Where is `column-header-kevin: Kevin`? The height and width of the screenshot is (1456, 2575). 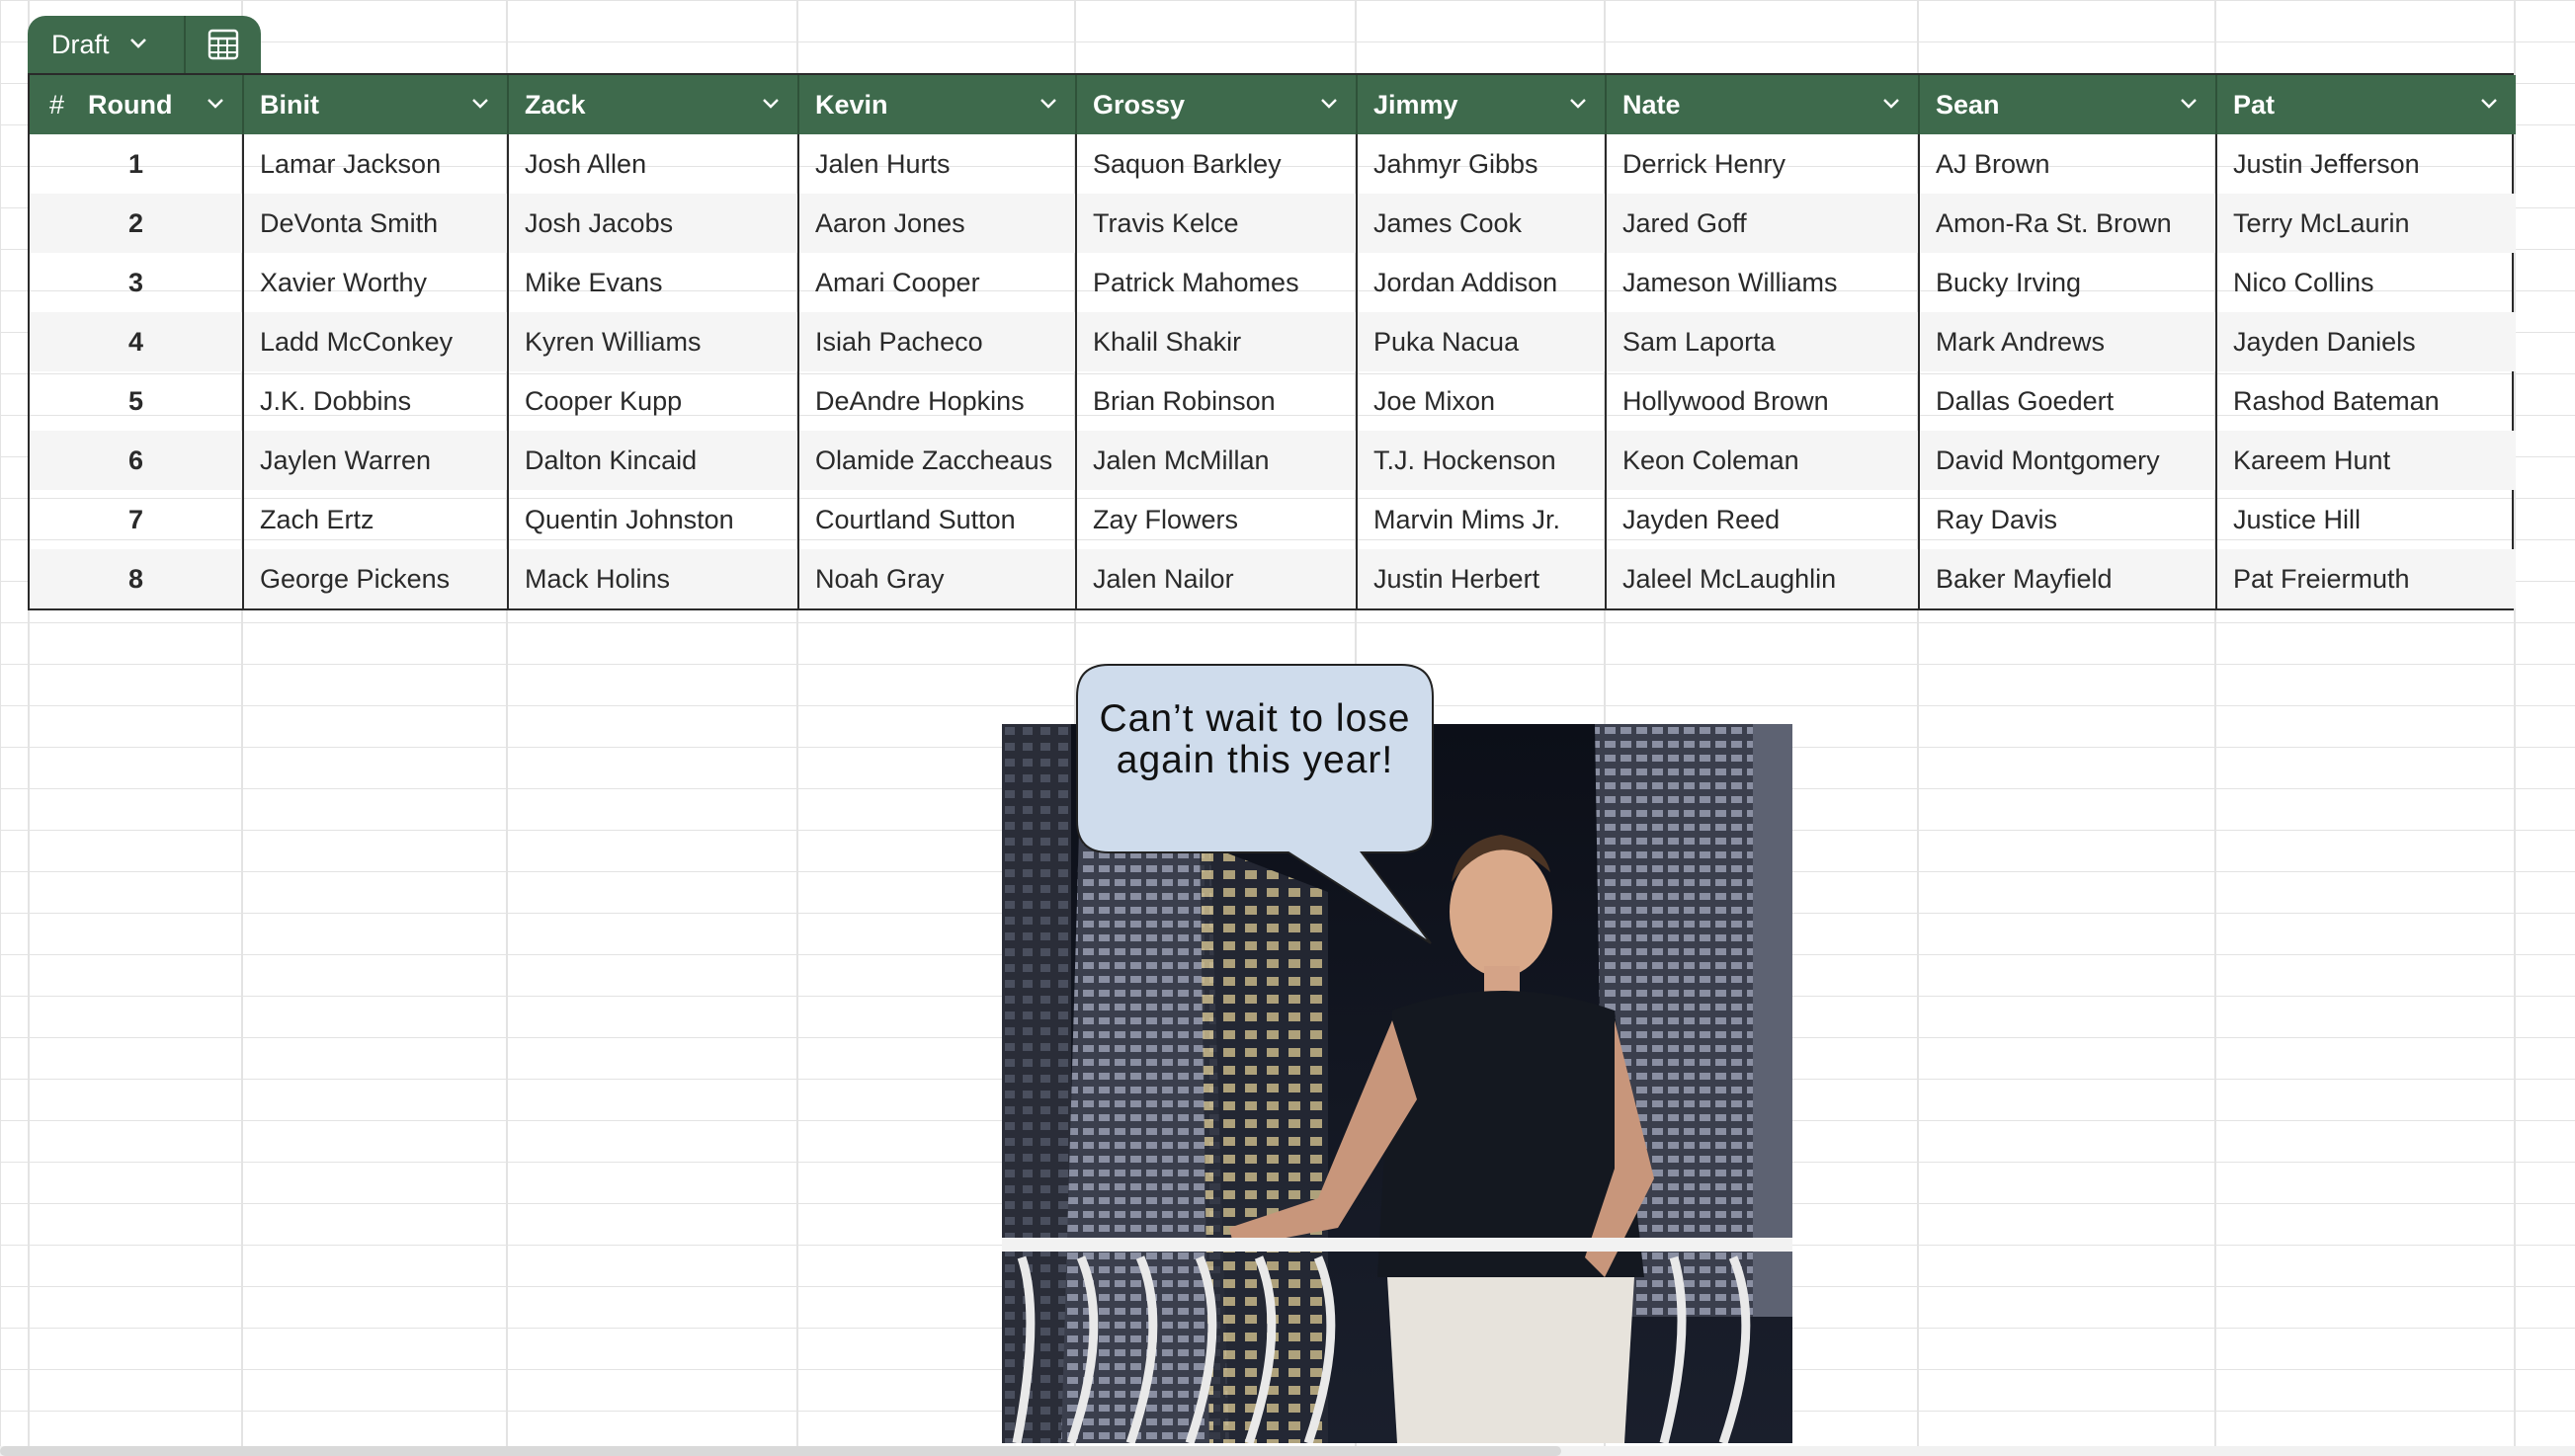
column-header-kevin: Kevin is located at coordinates (938, 104).